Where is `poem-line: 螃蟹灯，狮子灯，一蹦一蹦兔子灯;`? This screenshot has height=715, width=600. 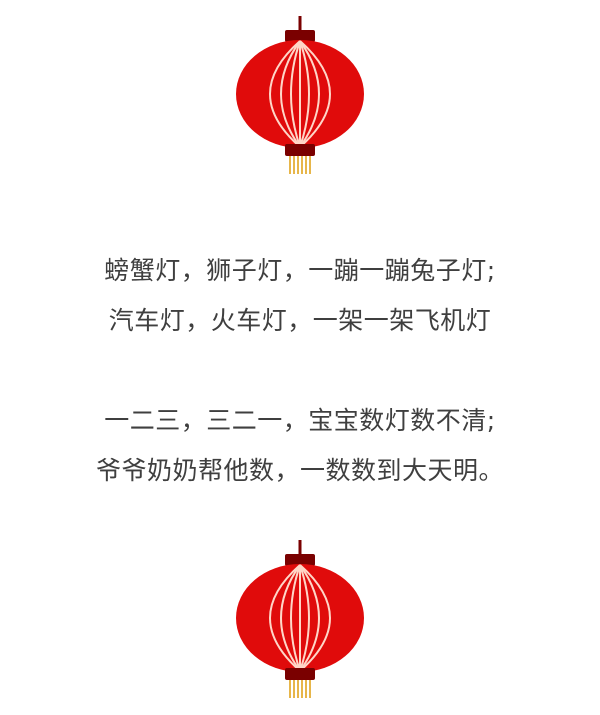 poem-line: 螃蟹灯，狮子灯，一蹦一蹦兔子灯; is located at coordinates (300, 270).